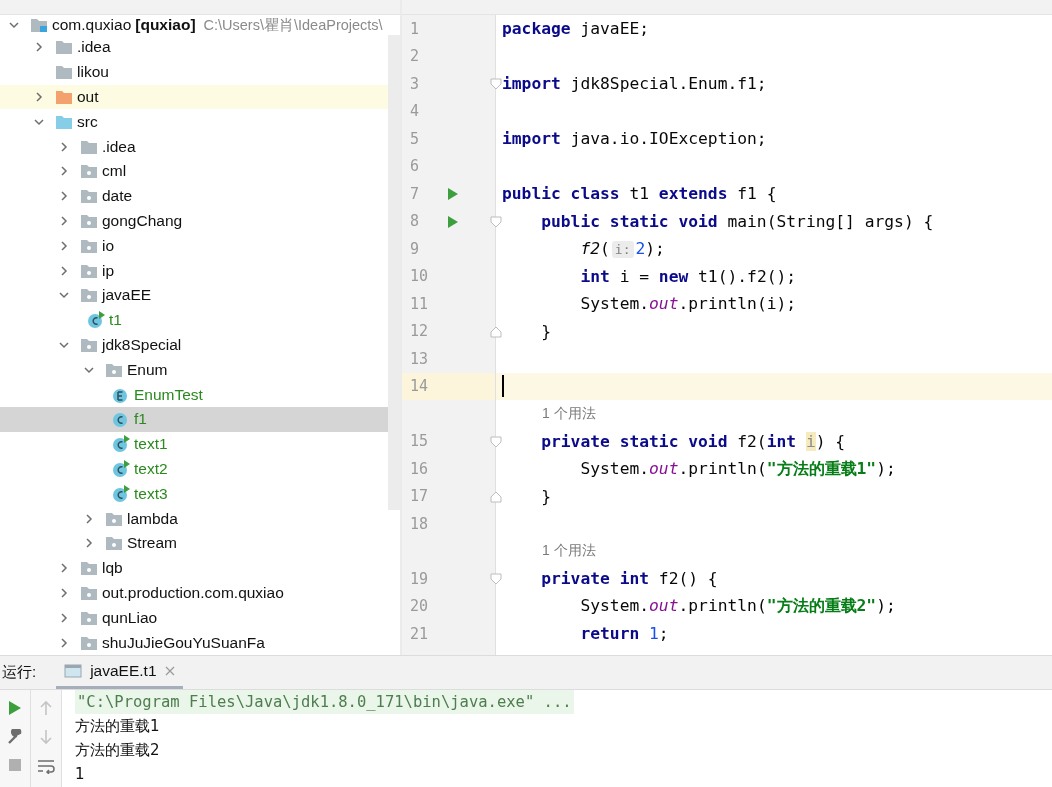  What do you see at coordinates (194, 295) in the screenshot?
I see `tree-item: javaEE` at bounding box center [194, 295].